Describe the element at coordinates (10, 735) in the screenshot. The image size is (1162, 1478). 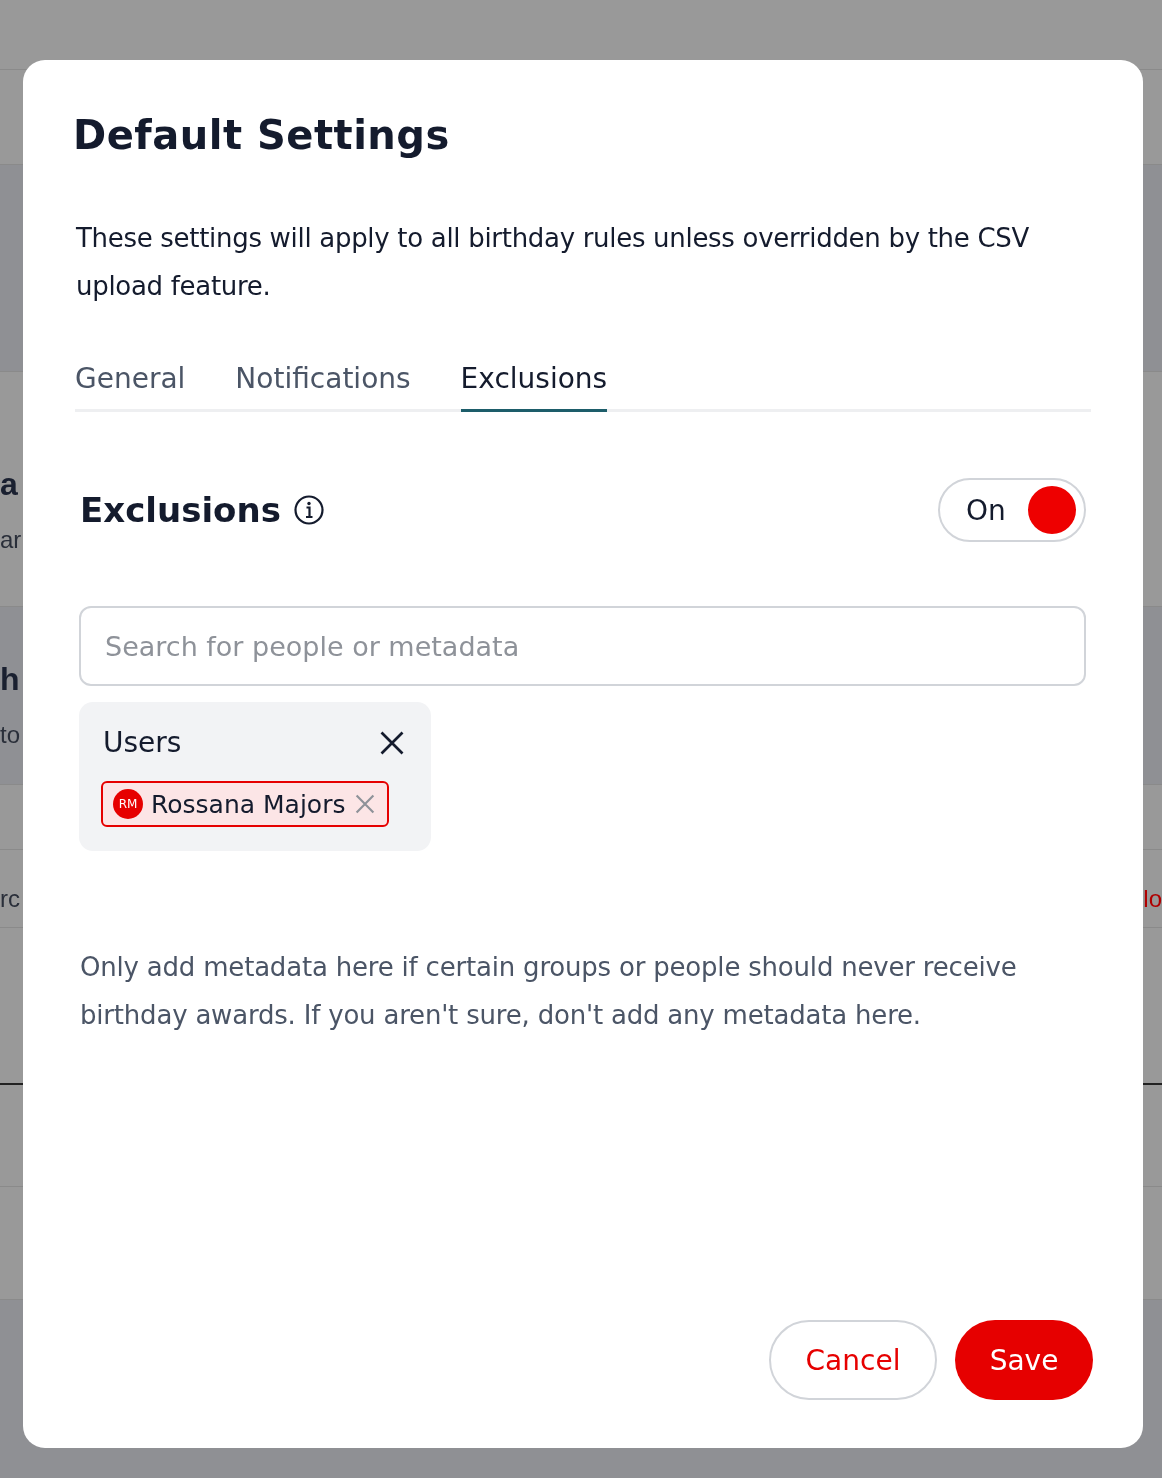
I see `background-text: to` at that location.